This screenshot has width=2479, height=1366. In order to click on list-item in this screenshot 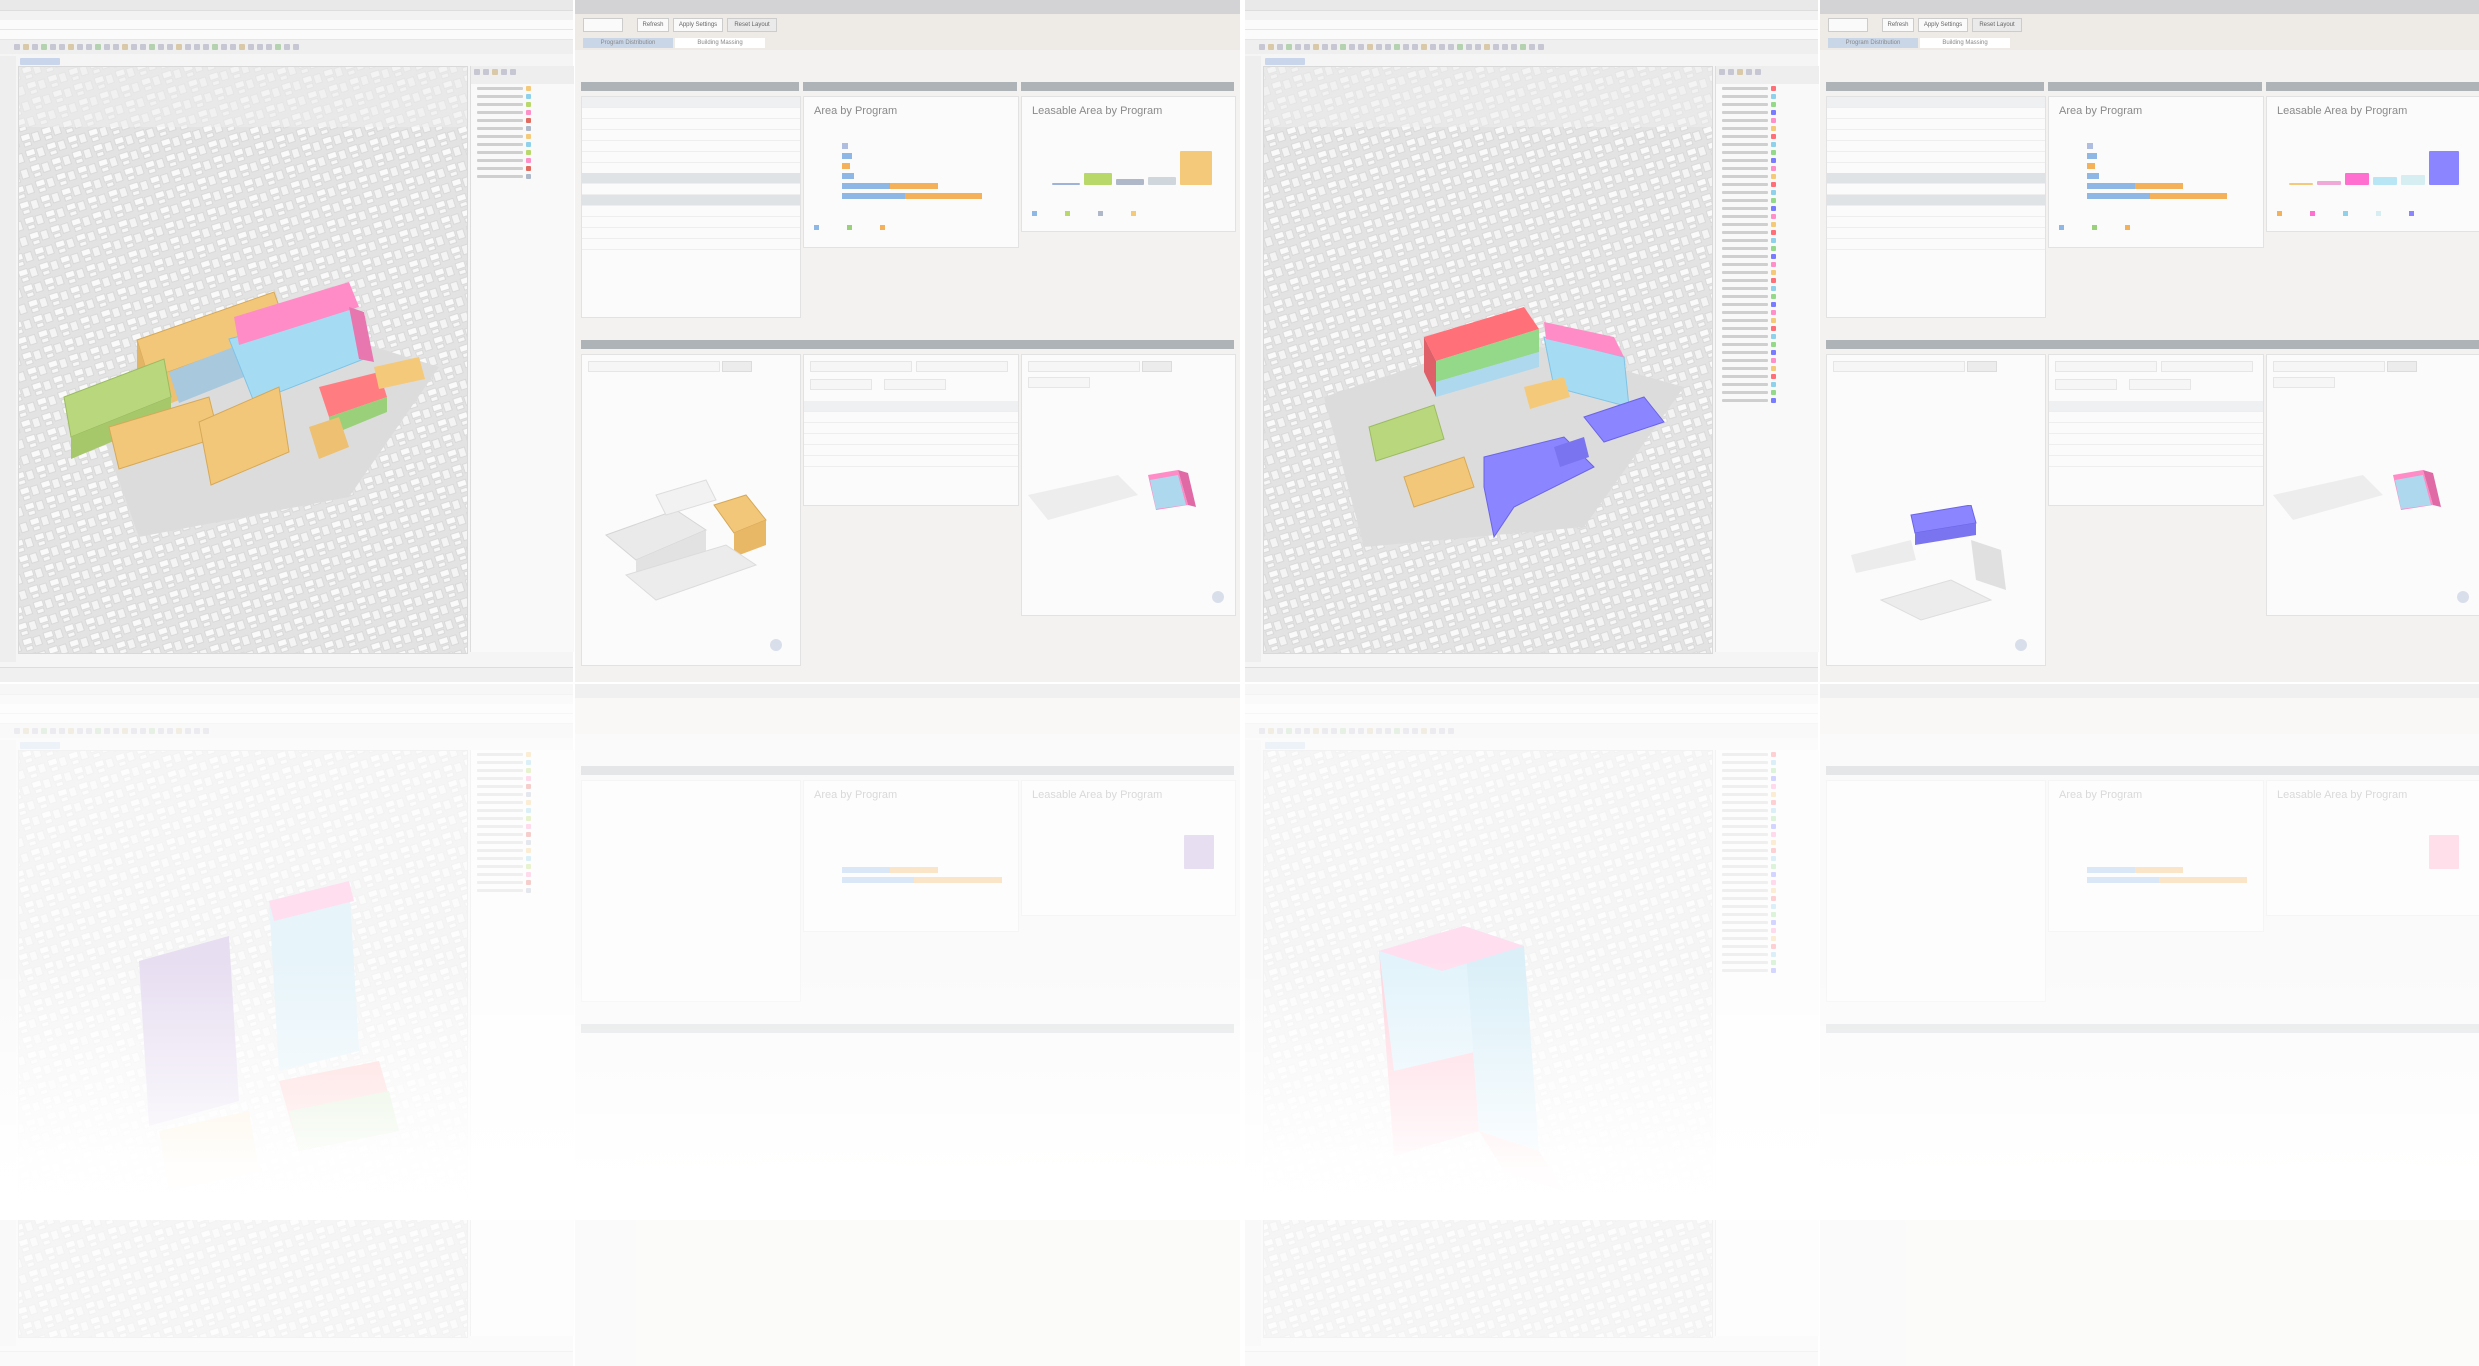, I will do `click(911, 450)`.